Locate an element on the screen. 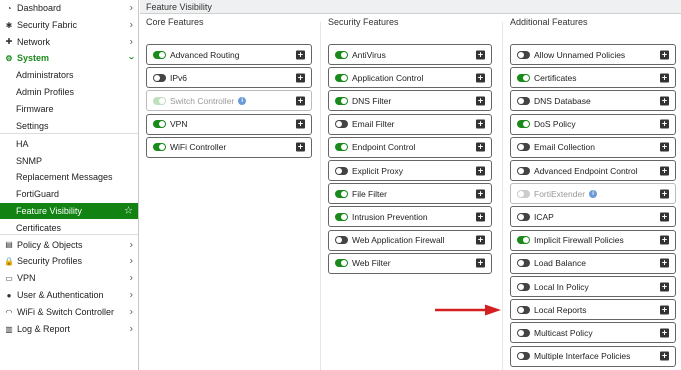 The height and width of the screenshot is (370, 681). favorite-star-icon: ☆ is located at coordinates (128, 211).